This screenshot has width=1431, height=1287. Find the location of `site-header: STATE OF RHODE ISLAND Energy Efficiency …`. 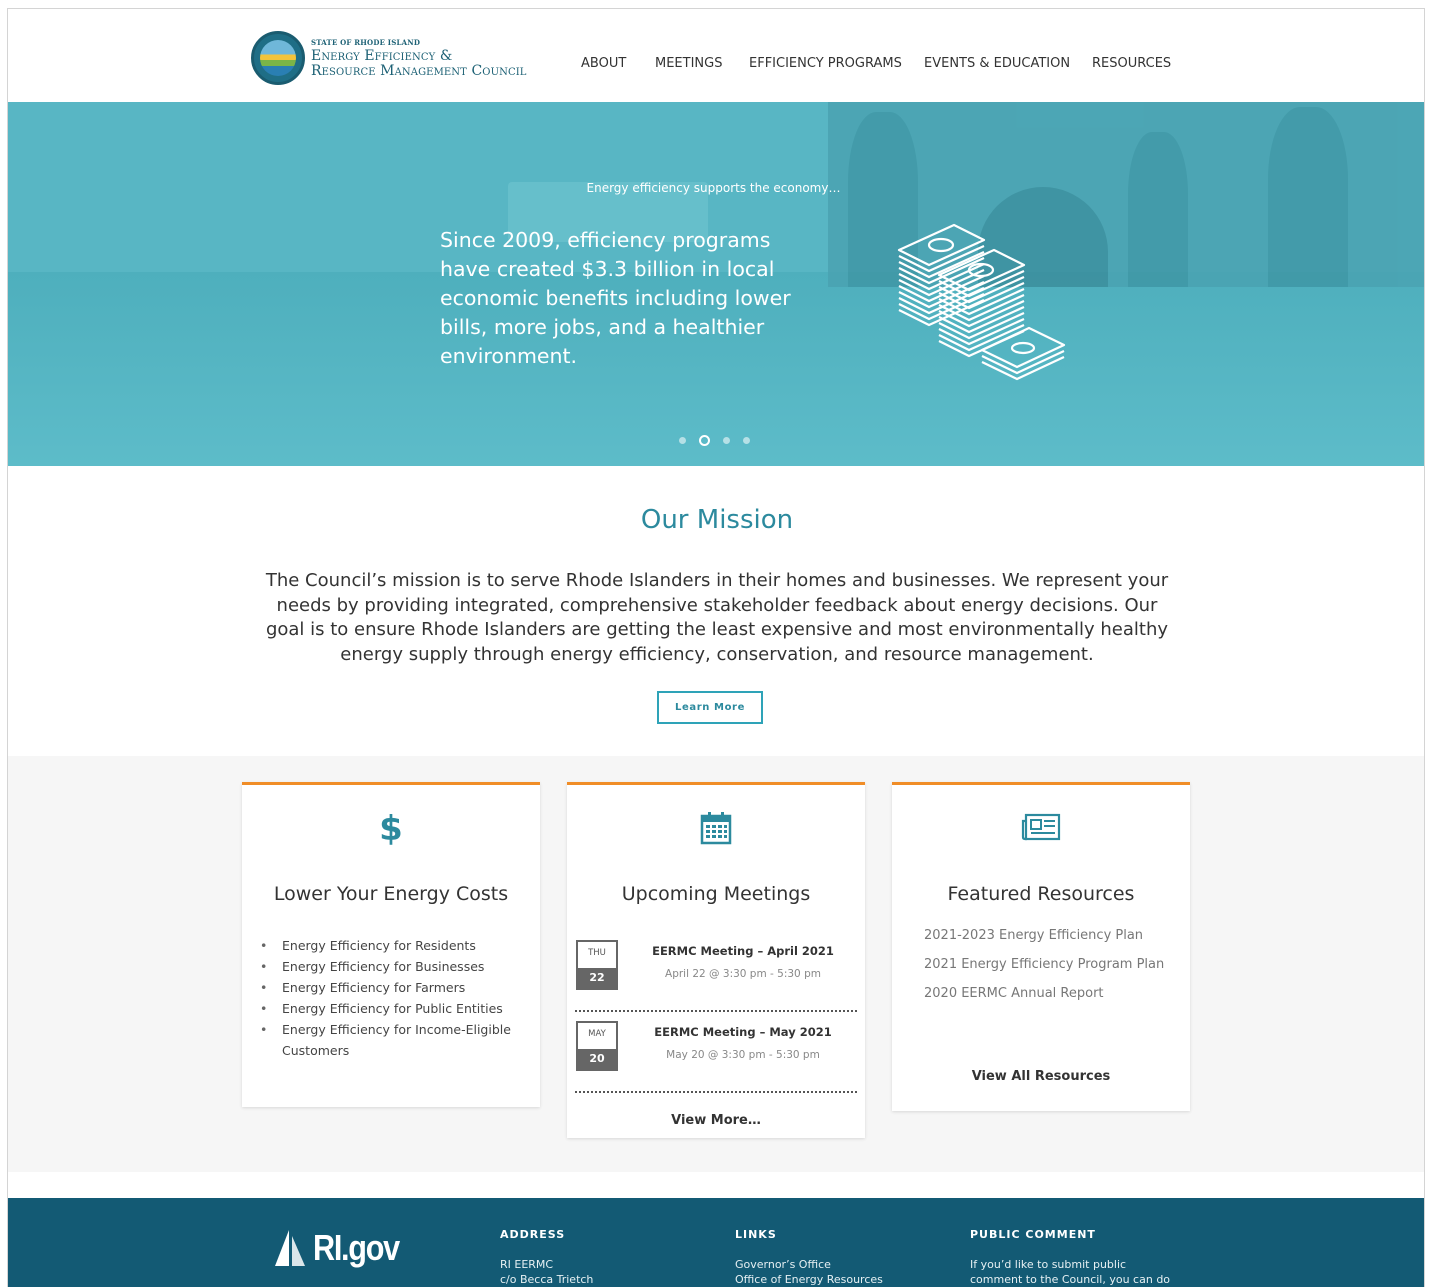

site-header: STATE OF RHODE ISLAND Energy Efficiency … is located at coordinates (716, 55).